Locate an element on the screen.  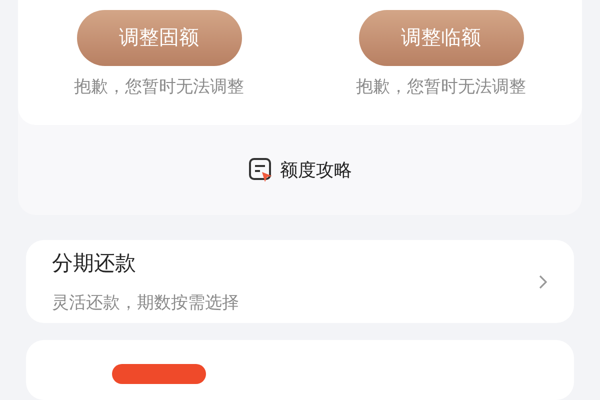
document-cursor-icon is located at coordinates (261, 170).